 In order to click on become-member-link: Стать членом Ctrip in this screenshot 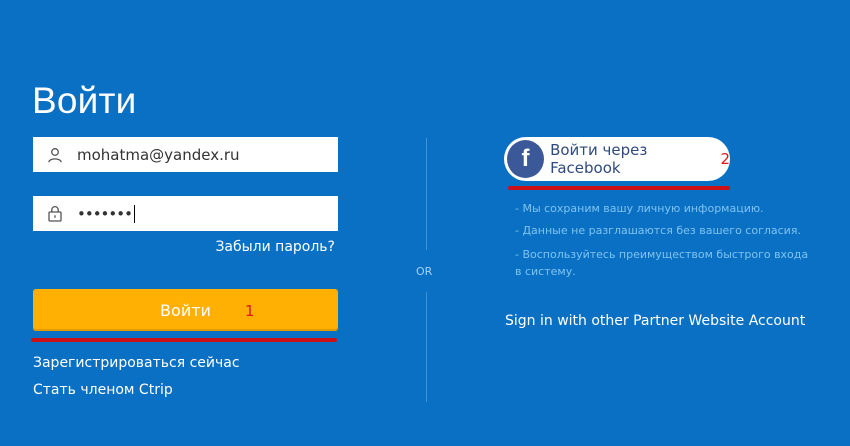, I will do `click(103, 390)`.